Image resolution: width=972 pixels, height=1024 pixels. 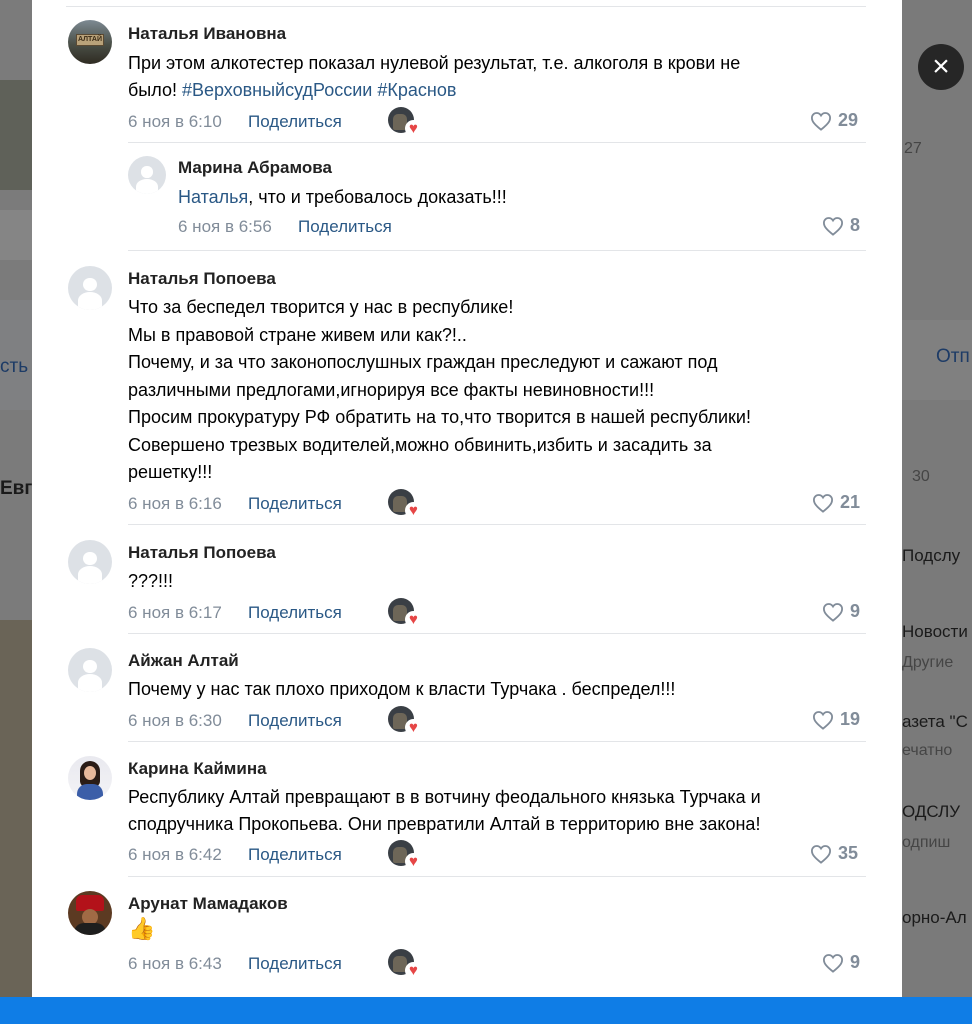 What do you see at coordinates (848, 853) in the screenshot?
I see `like-count: 35` at bounding box center [848, 853].